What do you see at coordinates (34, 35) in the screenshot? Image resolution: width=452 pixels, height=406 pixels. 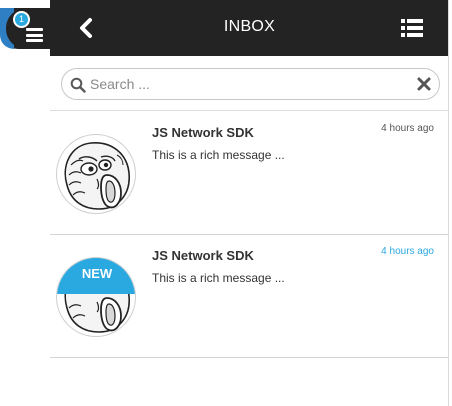 I see `hamburger-icon` at bounding box center [34, 35].